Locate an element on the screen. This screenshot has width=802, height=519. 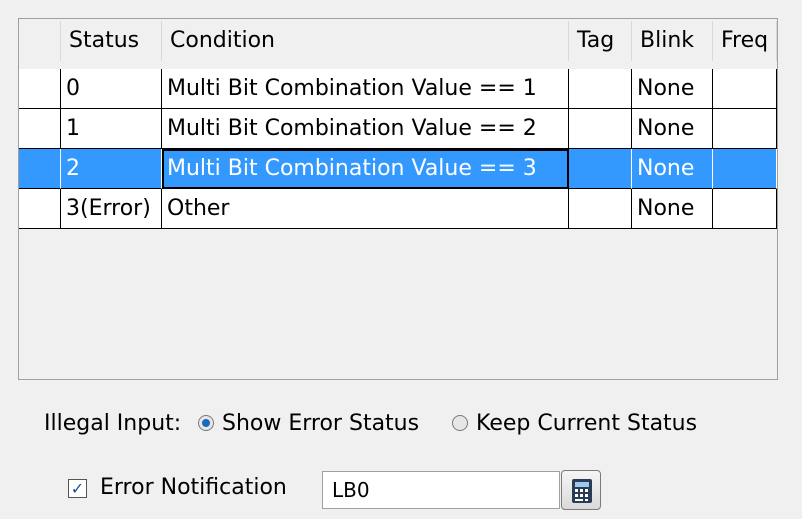
table-row: 0 Multi Bit Combination Value == 1 None is located at coordinates (398, 89).